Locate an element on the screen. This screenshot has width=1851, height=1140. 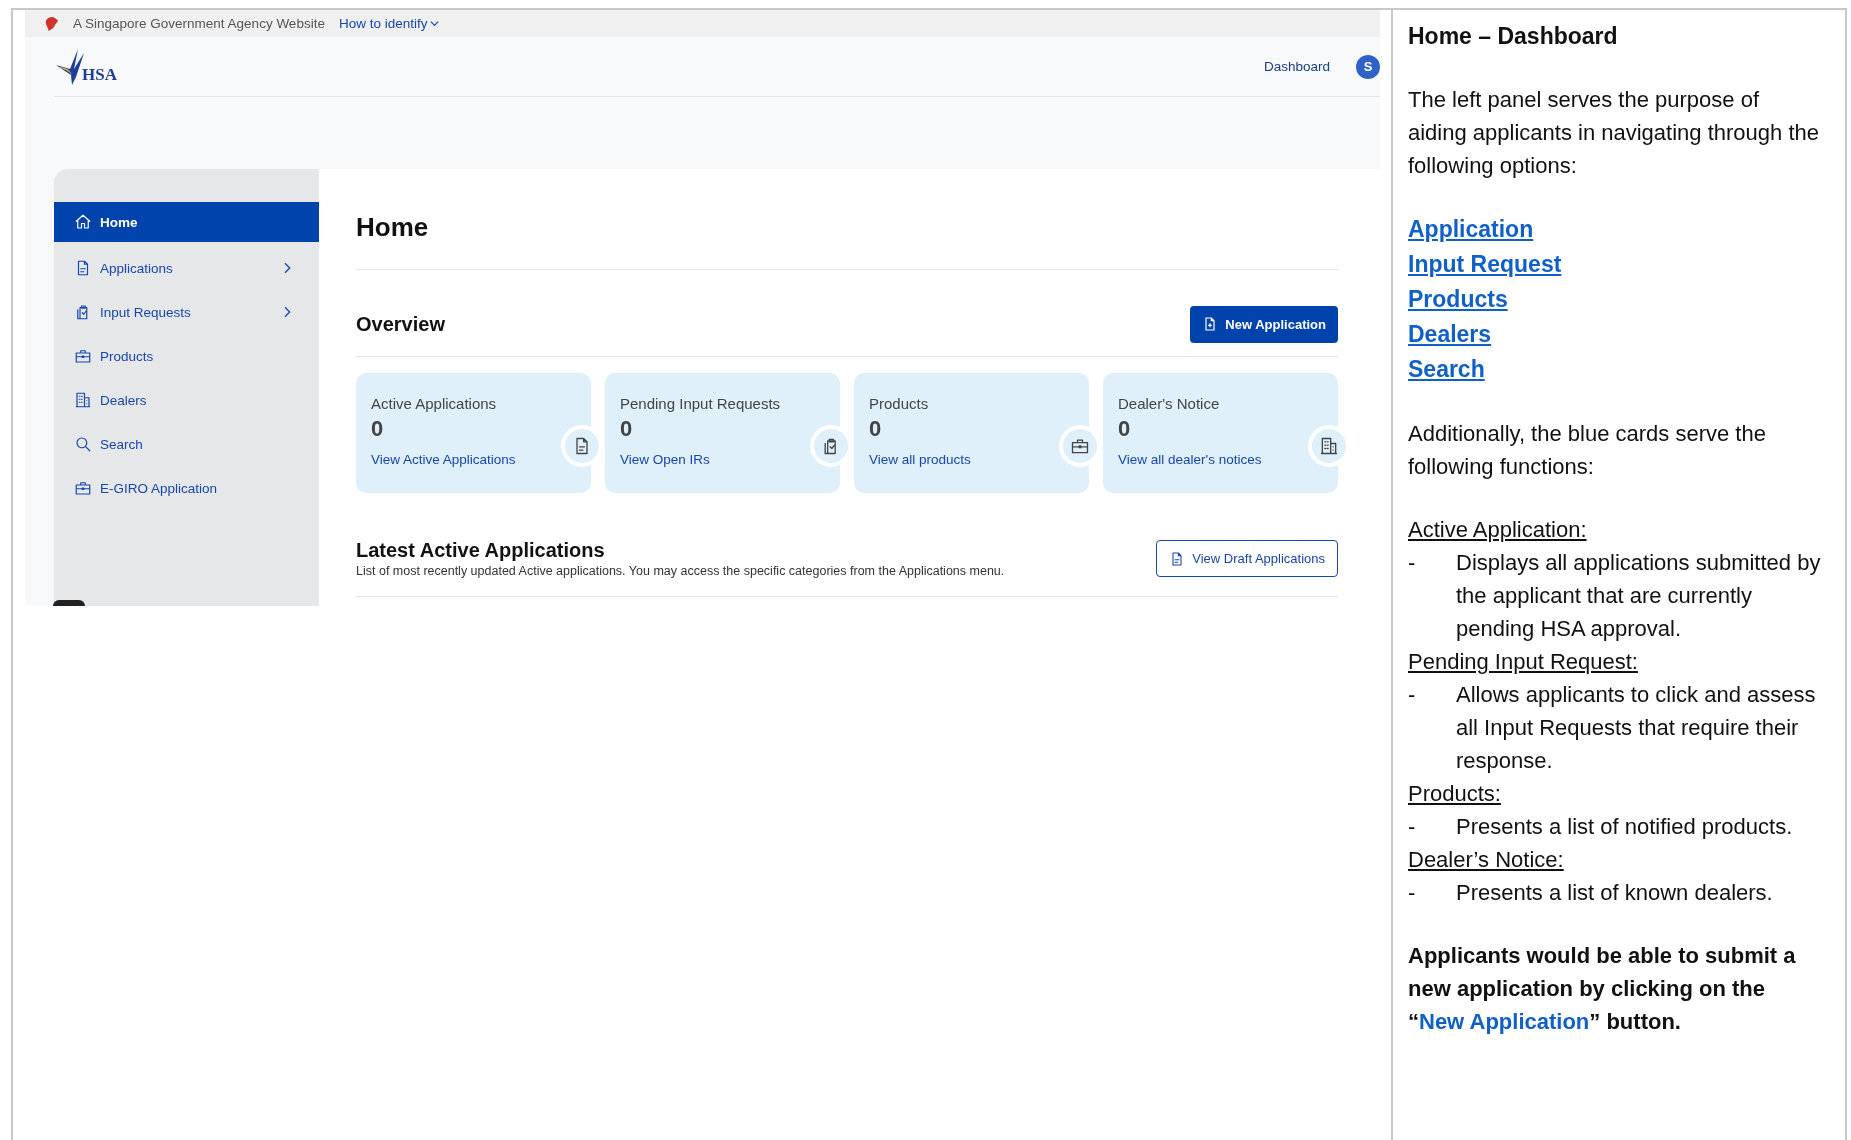
sidebar-item: Home is located at coordinates (186, 222).